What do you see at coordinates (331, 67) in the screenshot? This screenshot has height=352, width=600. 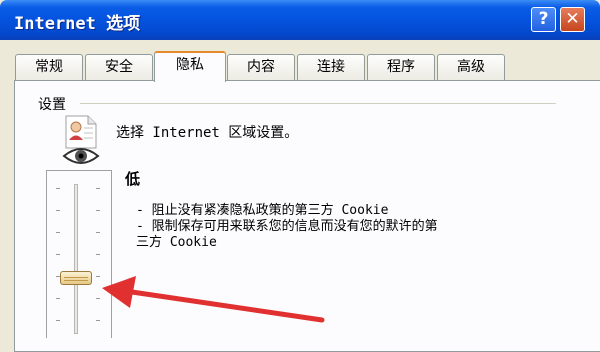 I see `tab-connections: 连接` at bounding box center [331, 67].